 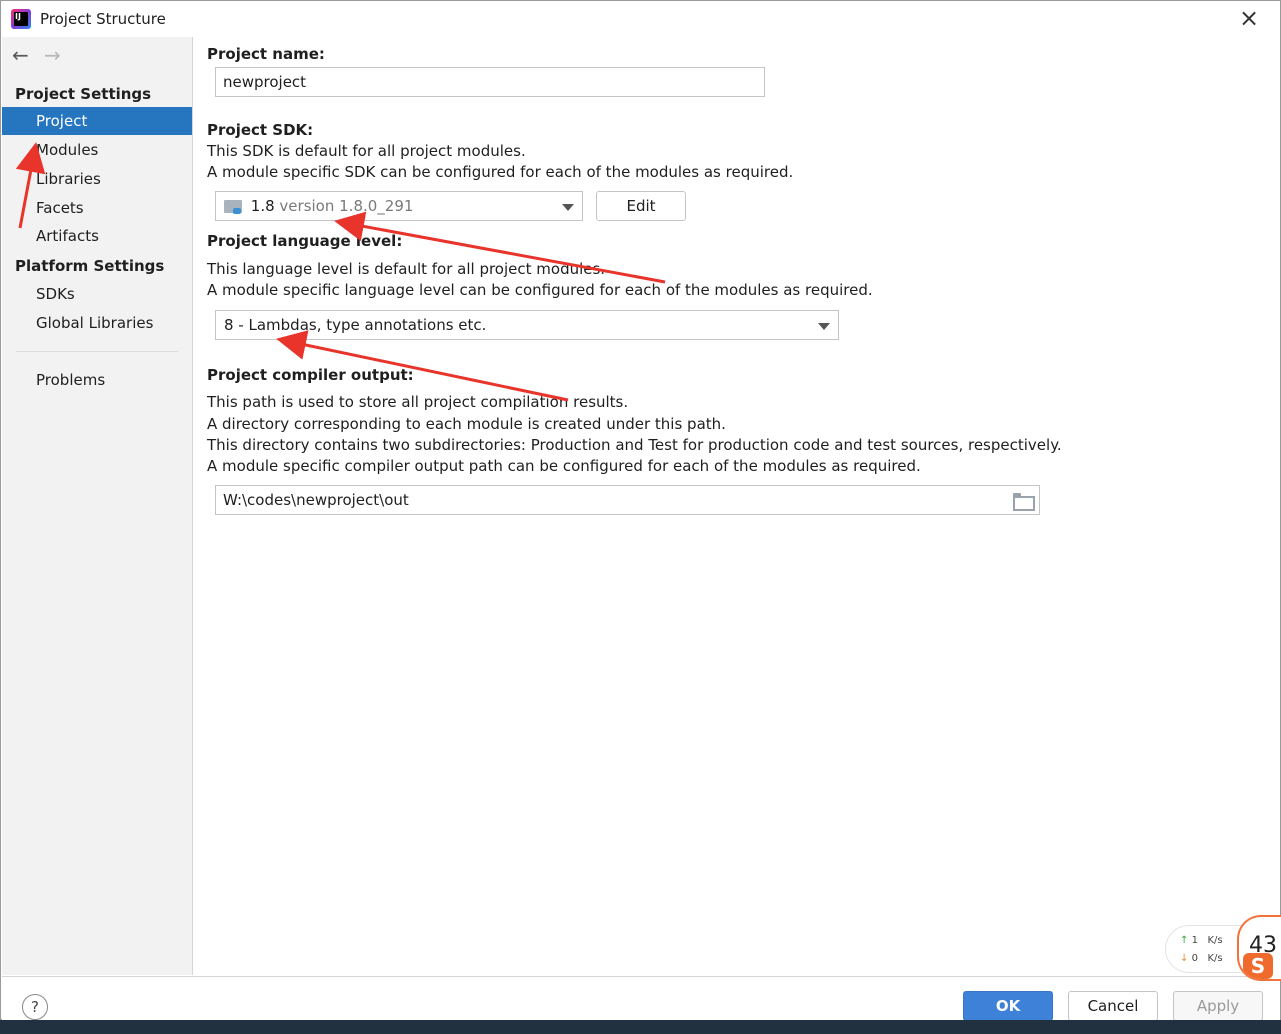 I want to click on upload-speed-unit: K/s, so click(x=1215, y=940).